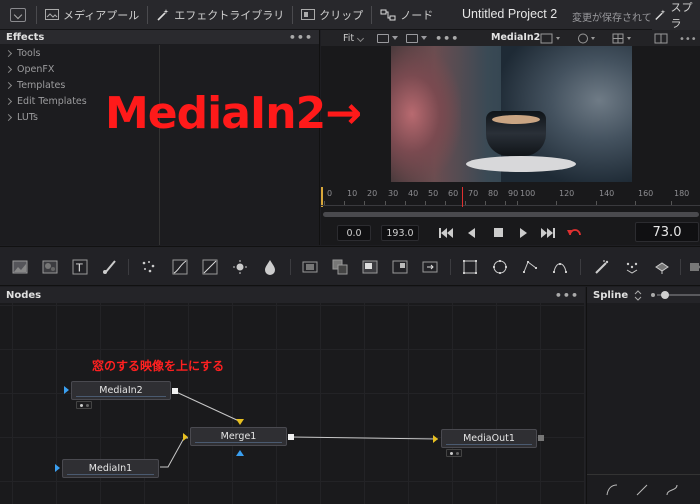 This screenshot has height=504, width=700. What do you see at coordinates (574, 232) in the screenshot?
I see `loop-icon` at bounding box center [574, 232].